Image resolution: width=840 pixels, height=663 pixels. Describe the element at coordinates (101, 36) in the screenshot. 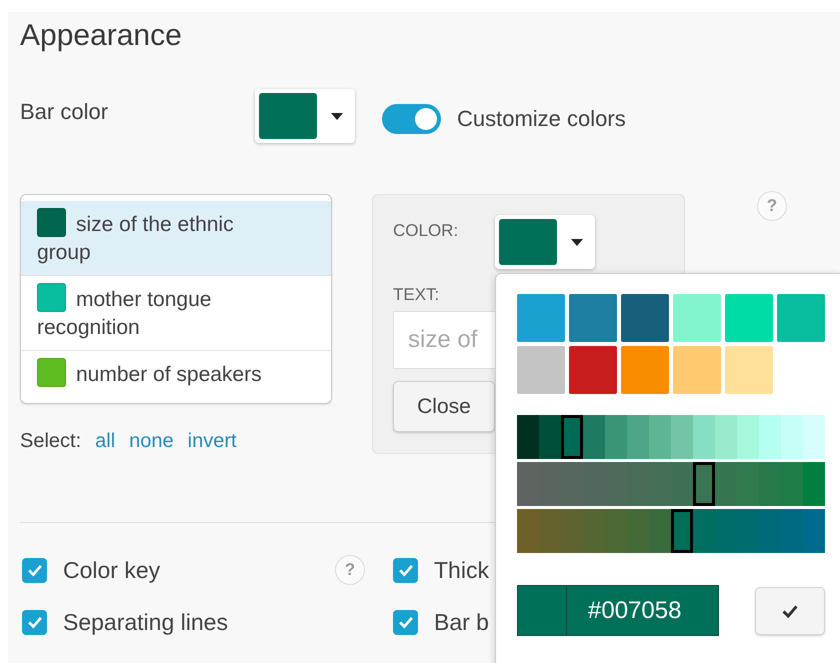

I see `section-title: Appearance` at that location.